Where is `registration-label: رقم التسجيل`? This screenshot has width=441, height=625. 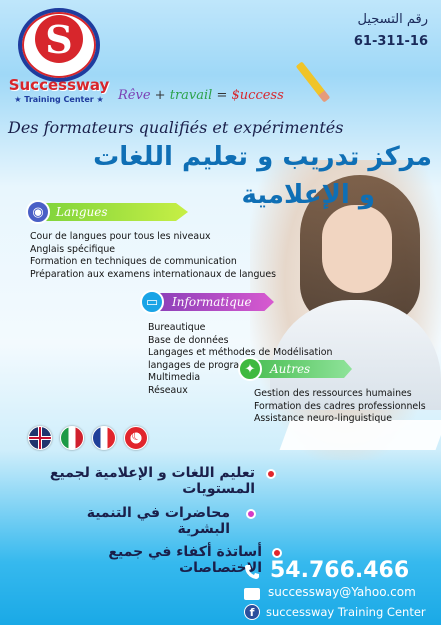
registration-label: رقم التسجيل is located at coordinates (392, 19).